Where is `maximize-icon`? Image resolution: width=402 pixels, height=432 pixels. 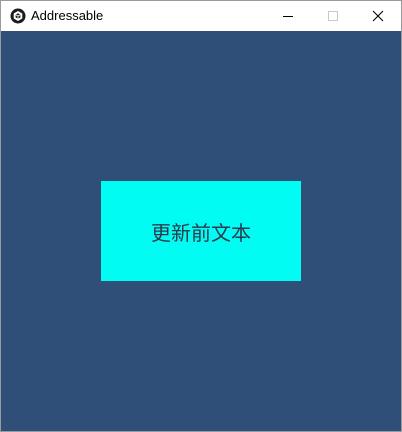 maximize-icon is located at coordinates (333, 16).